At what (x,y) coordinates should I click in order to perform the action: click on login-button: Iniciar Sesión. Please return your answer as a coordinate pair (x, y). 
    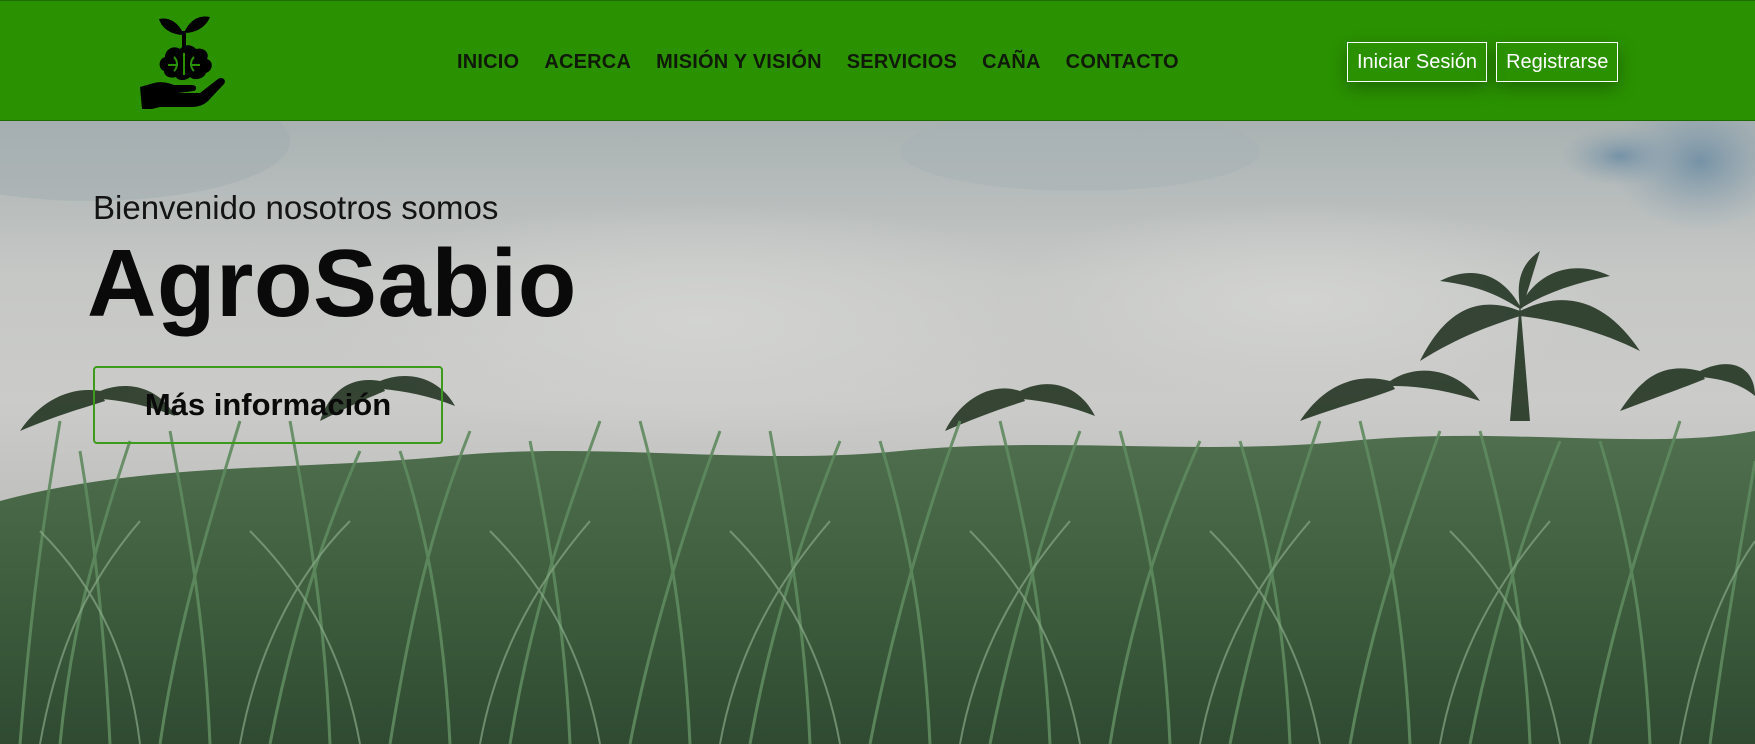
    Looking at the image, I should click on (1417, 62).